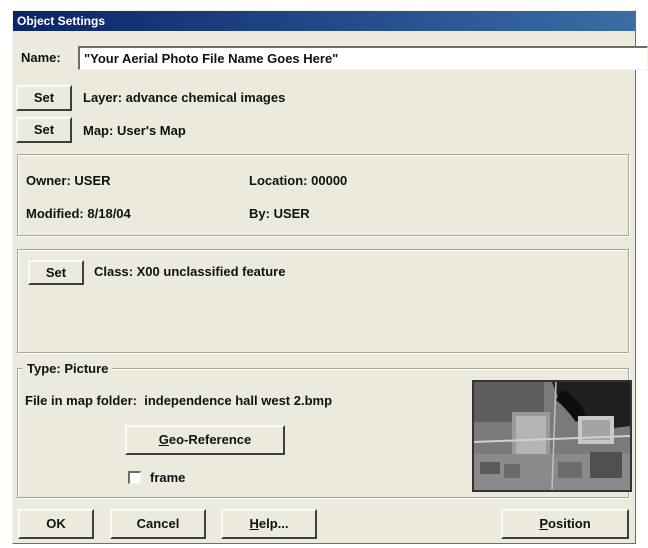 The image size is (648, 548). I want to click on name-label: Name:, so click(41, 57).